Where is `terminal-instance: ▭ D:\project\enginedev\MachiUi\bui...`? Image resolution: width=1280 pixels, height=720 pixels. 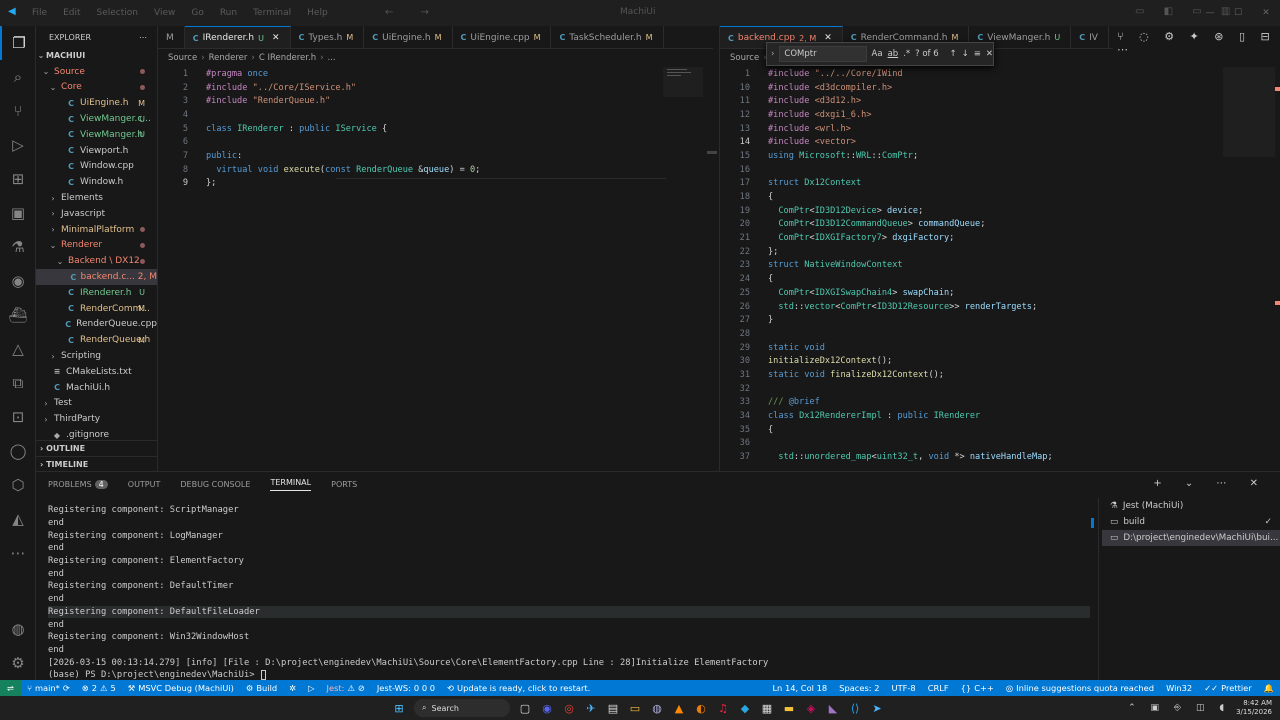 terminal-instance: ▭ D:\project\enginedev\MachiUi\bui... is located at coordinates (1191, 538).